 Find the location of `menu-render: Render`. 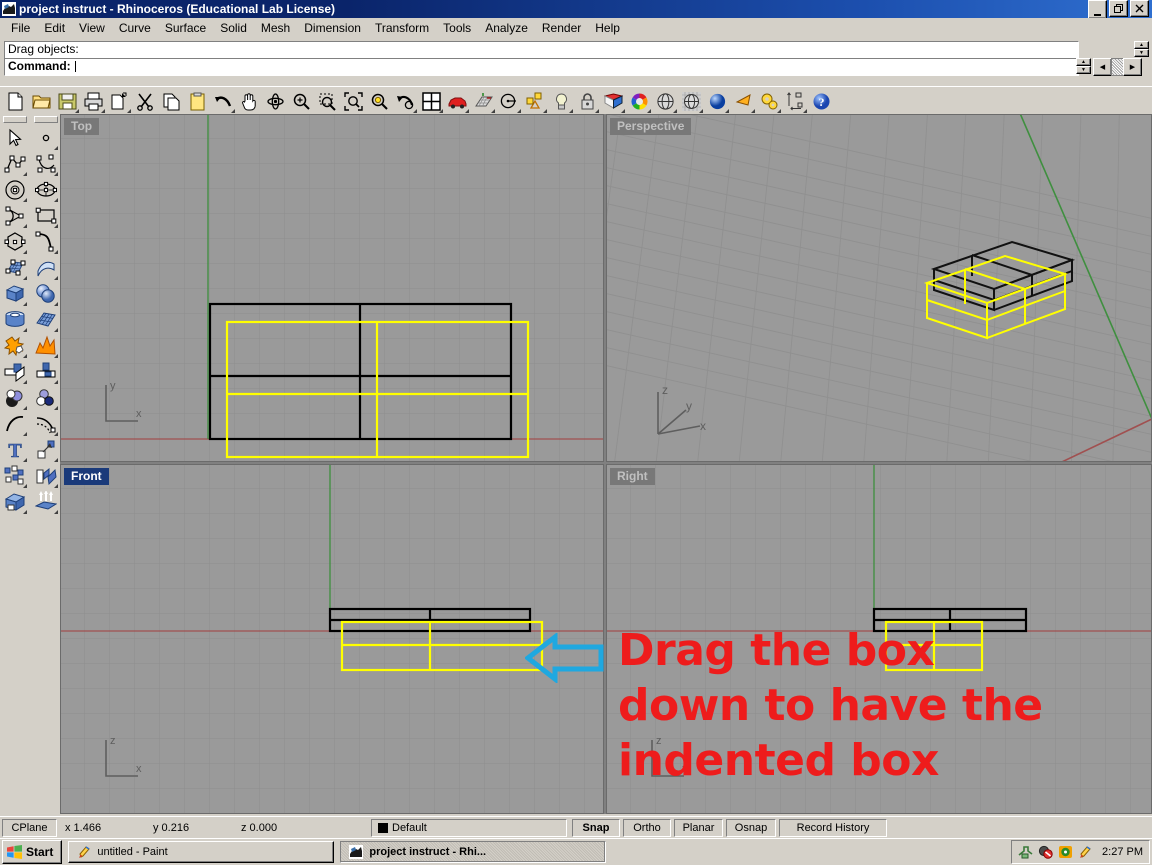

menu-render: Render is located at coordinates (561, 28).